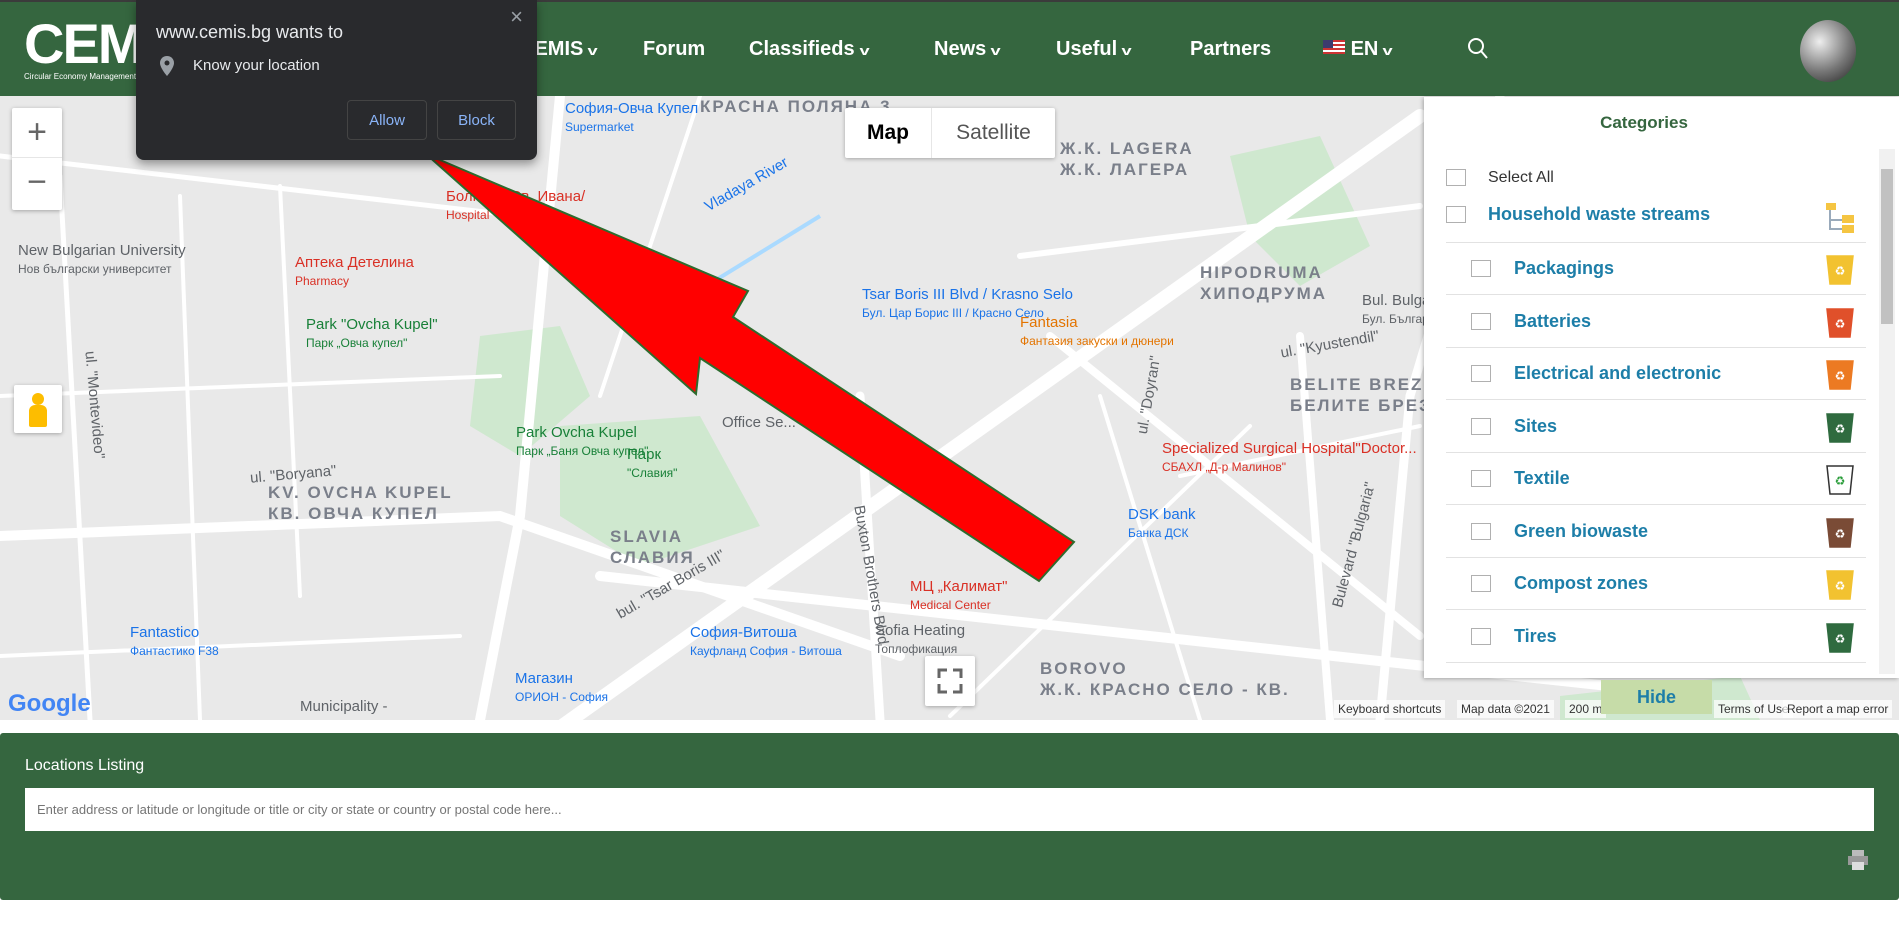  Describe the element at coordinates (38, 409) in the screenshot. I see `pegman-icon` at that location.